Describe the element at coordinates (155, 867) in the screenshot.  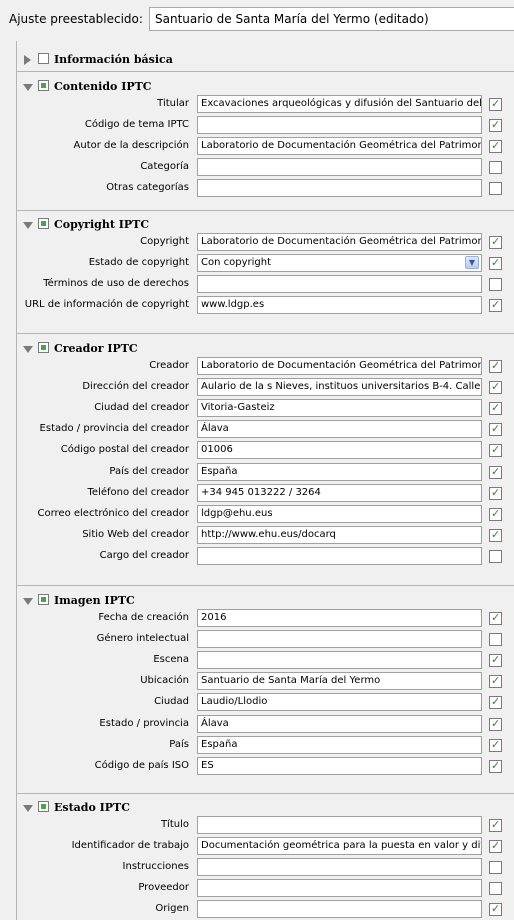
I see `field-label: Instrucciones` at that location.